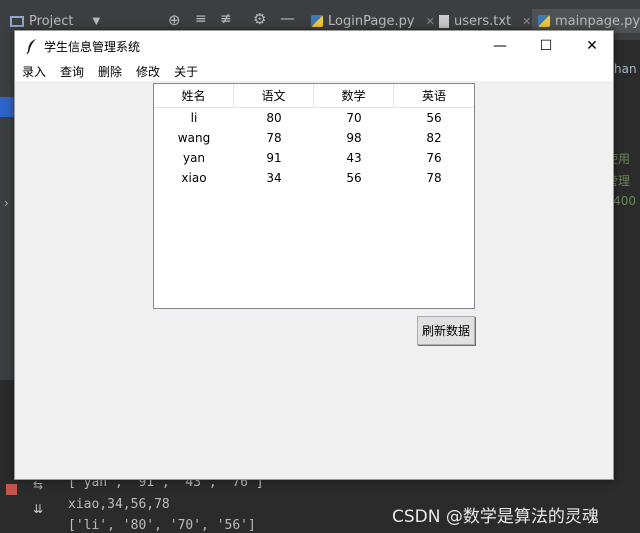 This screenshot has width=640, height=533. Describe the element at coordinates (446, 330) in the screenshot. I see `refresh-data-button: 刷新数据` at that location.